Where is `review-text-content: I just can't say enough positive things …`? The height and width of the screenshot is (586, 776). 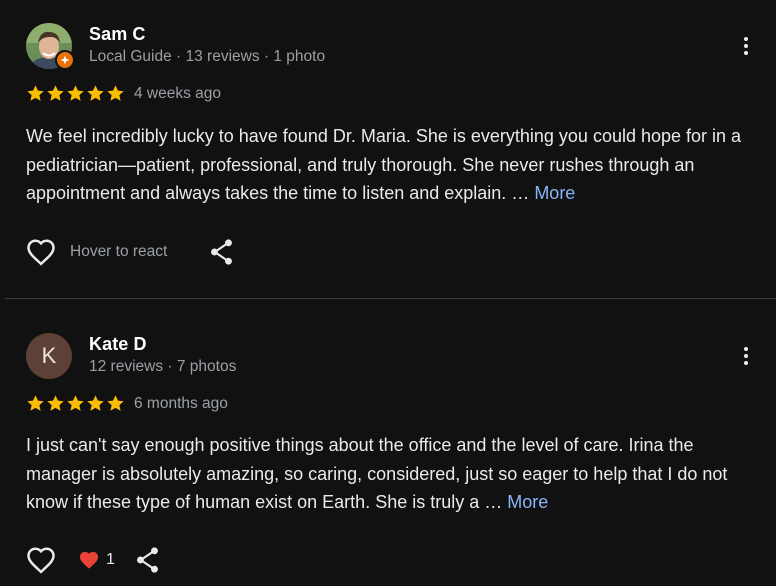
review-text-content: I just can't say enough positive things … is located at coordinates (377, 473).